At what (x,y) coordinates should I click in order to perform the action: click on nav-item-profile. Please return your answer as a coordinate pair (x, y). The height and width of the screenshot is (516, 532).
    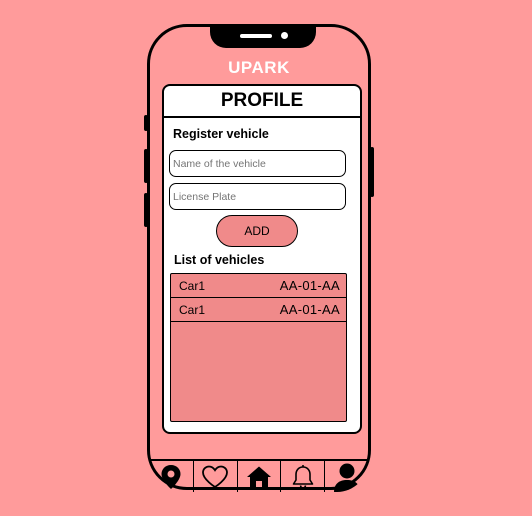
    Looking at the image, I should click on (346, 476).